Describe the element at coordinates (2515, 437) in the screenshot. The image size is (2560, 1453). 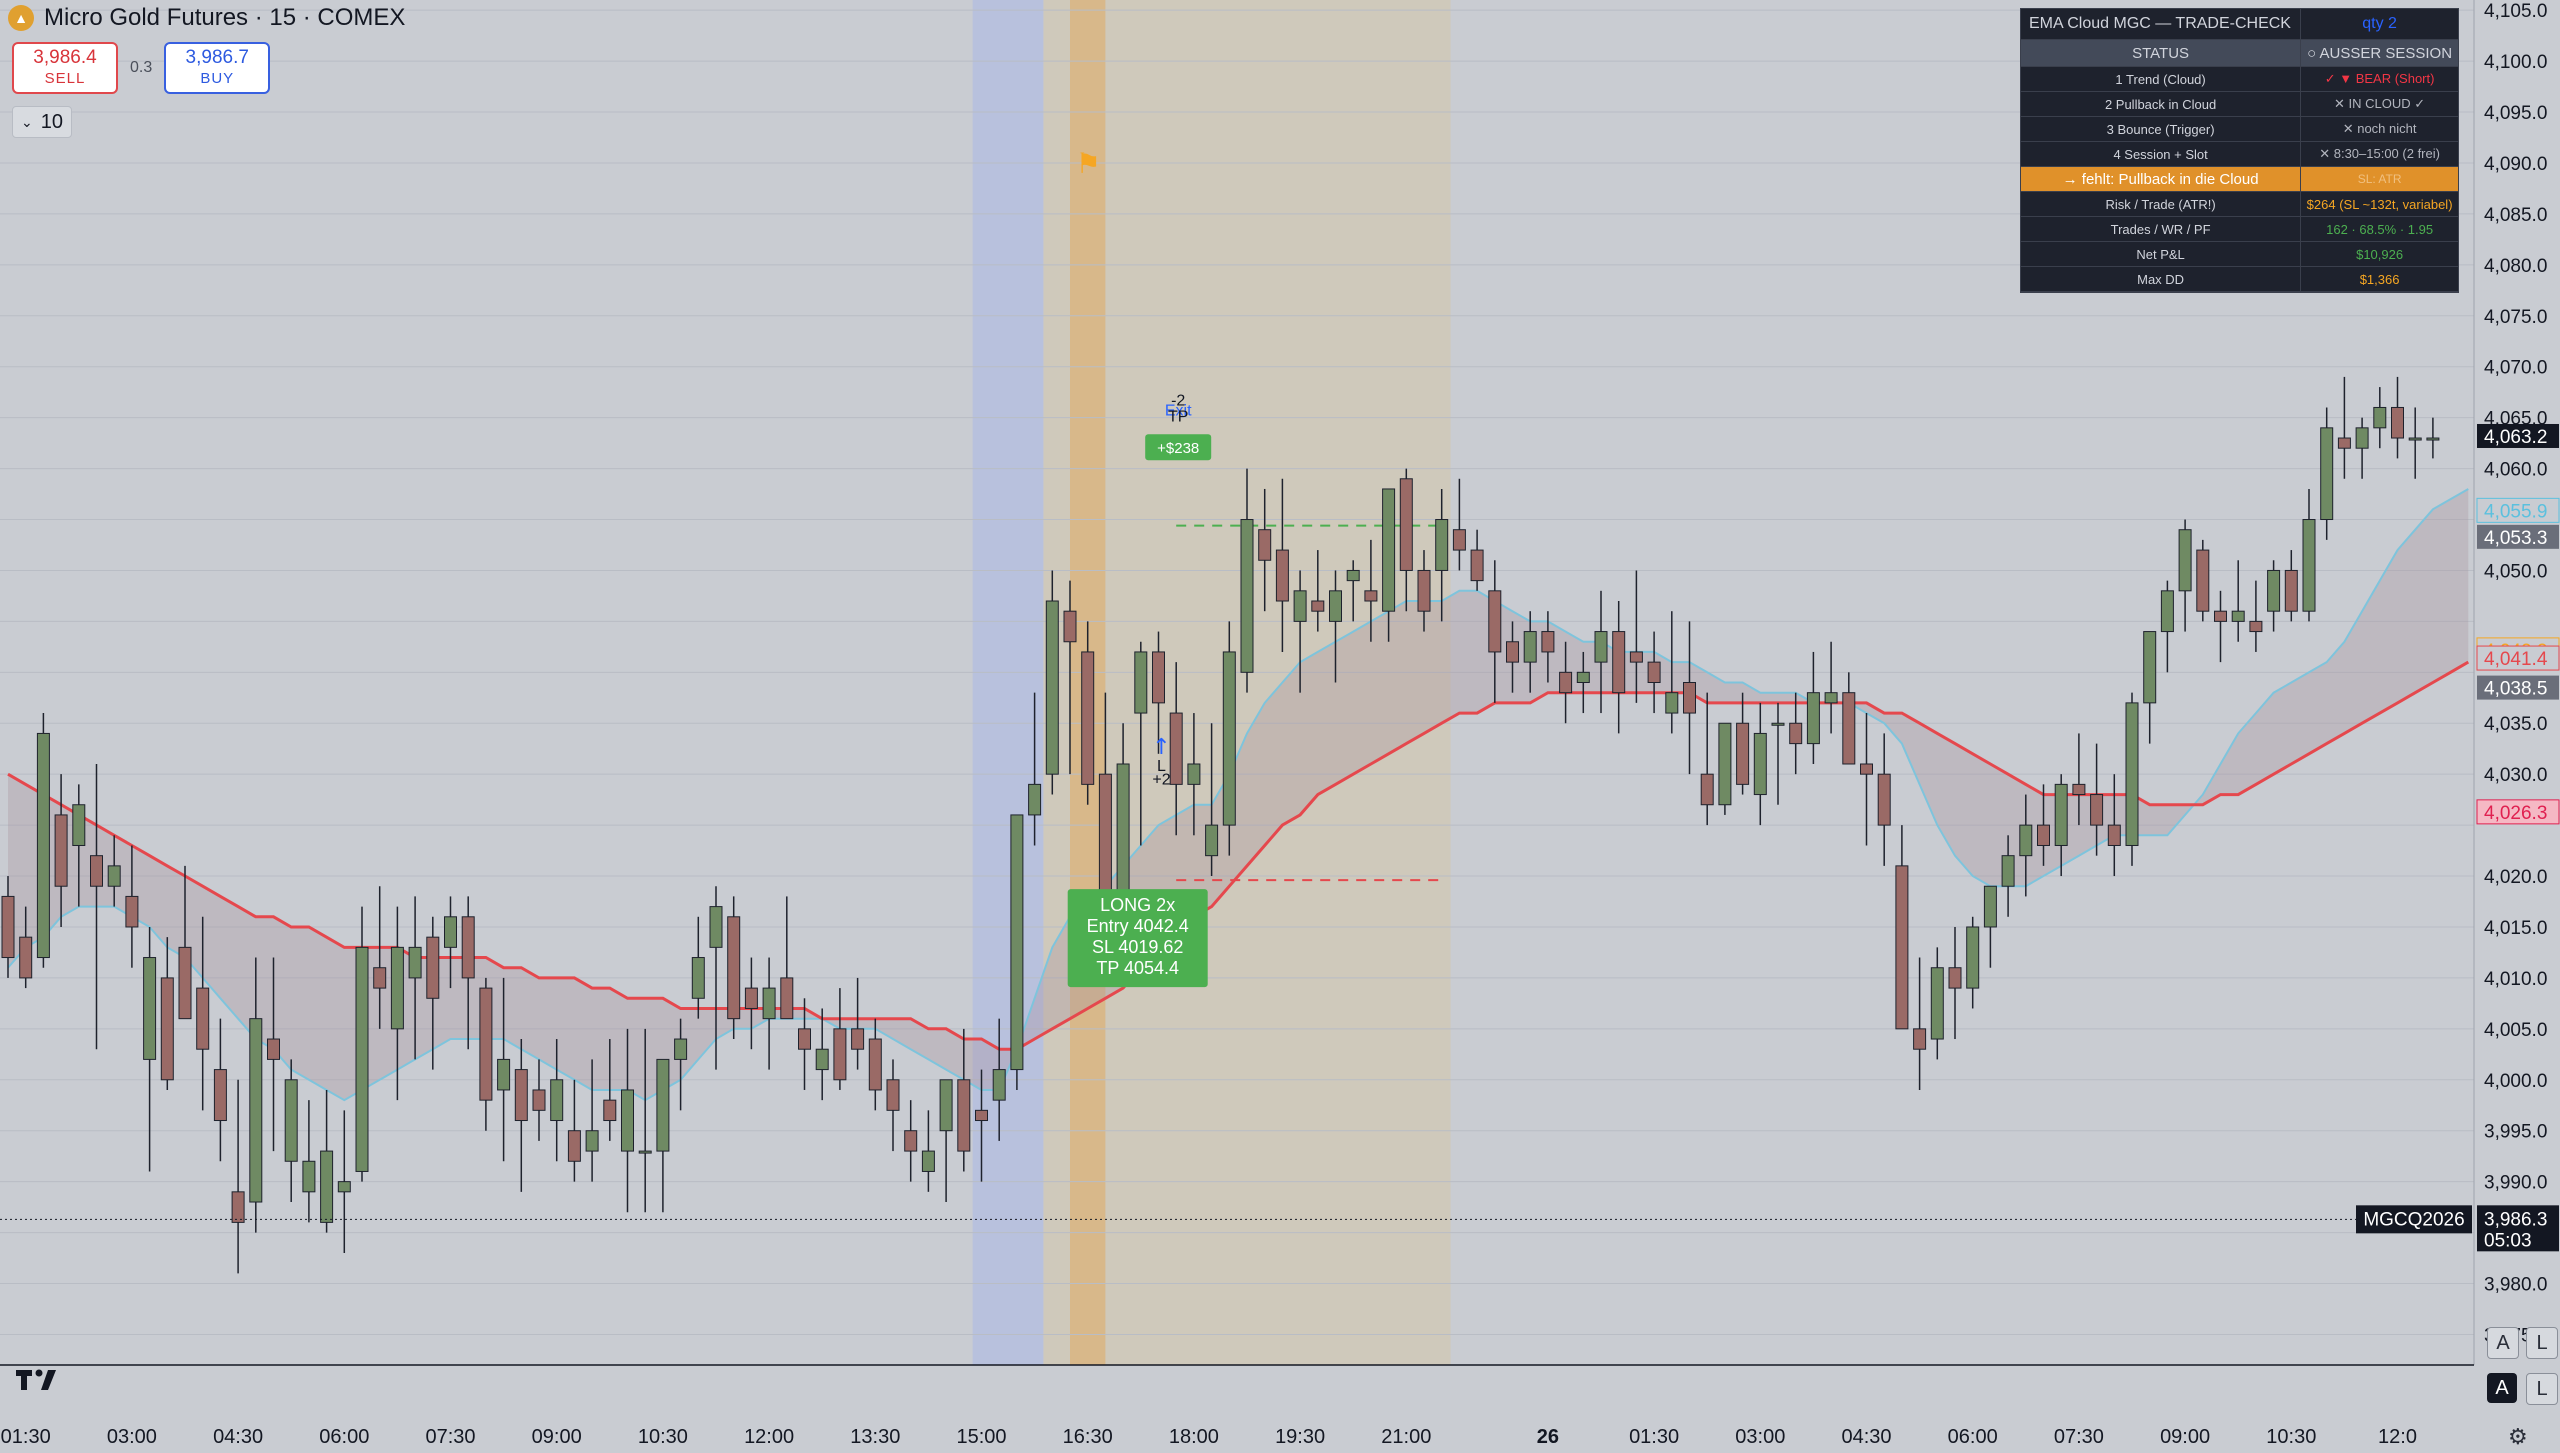
I see `price-label: 4,063.2` at that location.